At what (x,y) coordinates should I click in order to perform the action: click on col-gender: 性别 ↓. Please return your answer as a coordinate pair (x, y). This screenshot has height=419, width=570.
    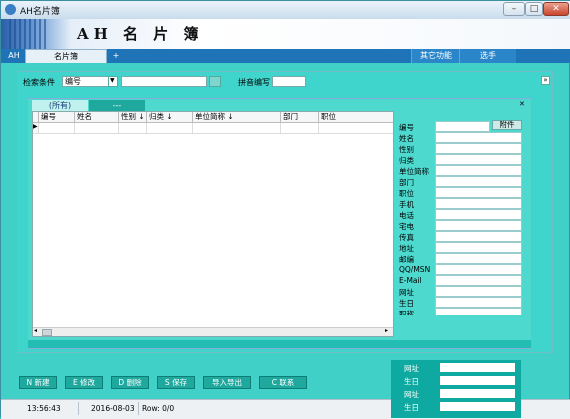
    Looking at the image, I should click on (133, 117).